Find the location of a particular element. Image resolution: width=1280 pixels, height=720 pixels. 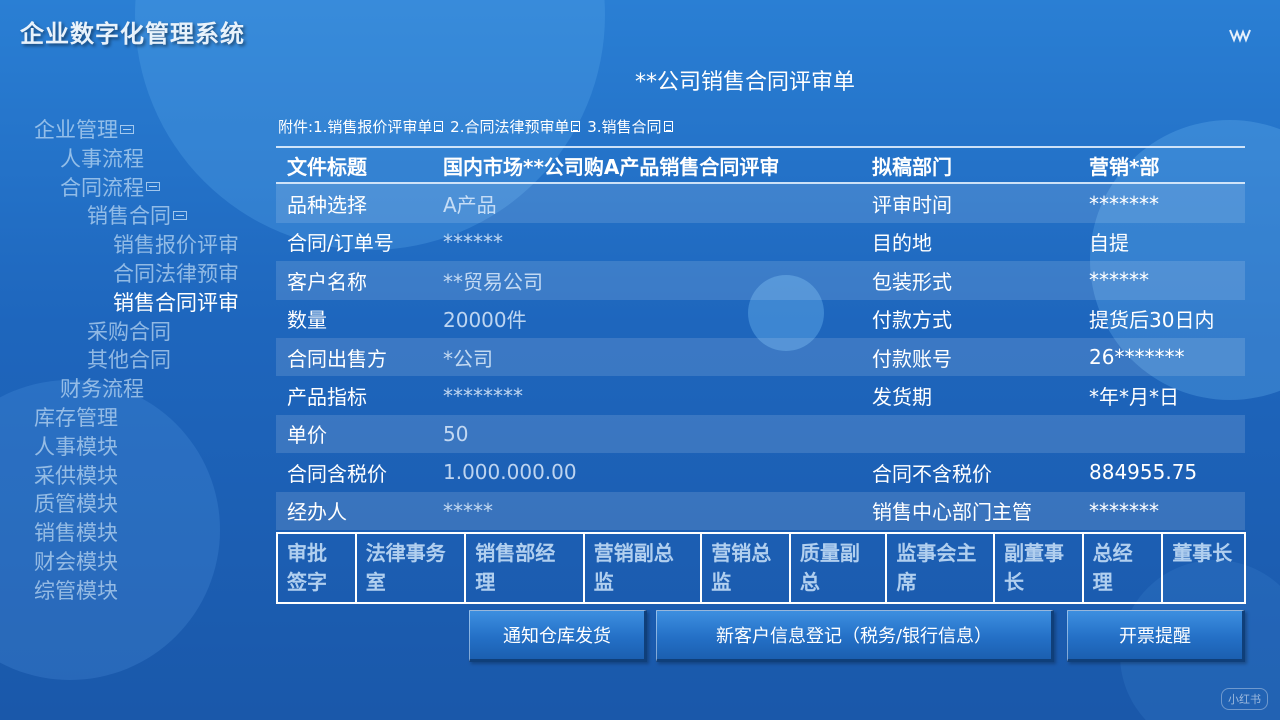

form-value: A产品 is located at coordinates (470, 205).